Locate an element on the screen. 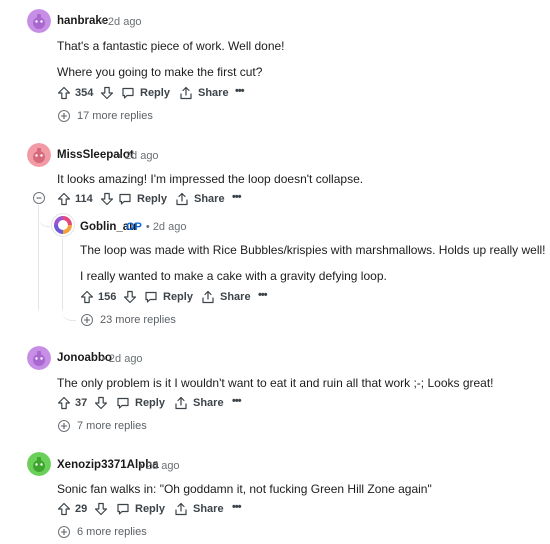  reply-meta: OP • 2d ago is located at coordinates (156, 227).